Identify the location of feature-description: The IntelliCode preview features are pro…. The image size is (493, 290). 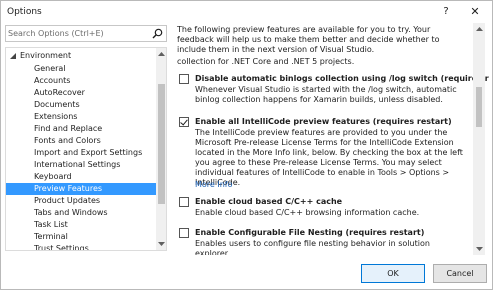
(329, 157).